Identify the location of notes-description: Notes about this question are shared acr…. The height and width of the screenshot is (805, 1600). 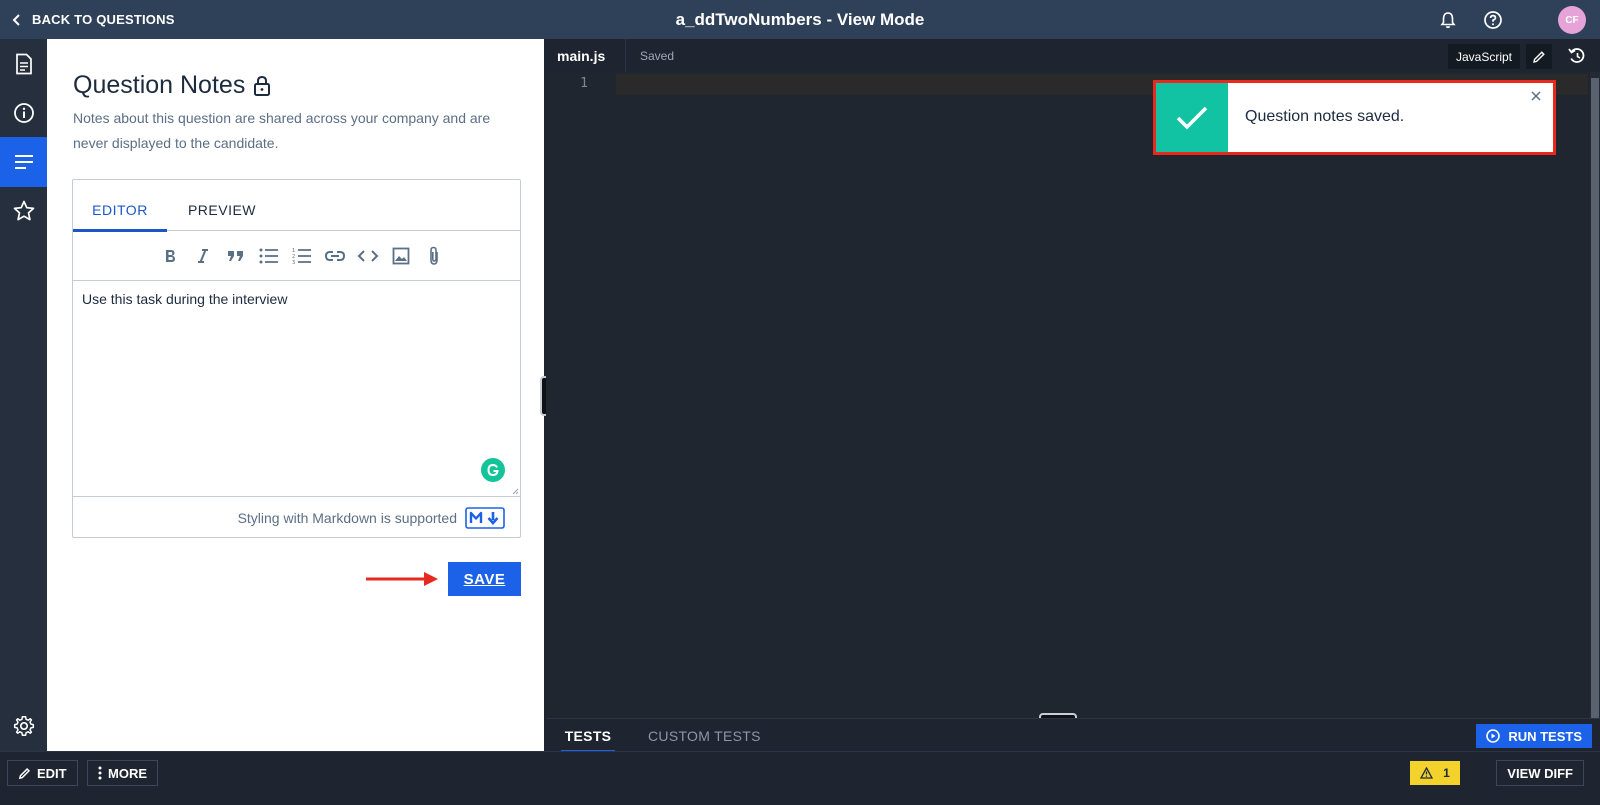
(282, 130).